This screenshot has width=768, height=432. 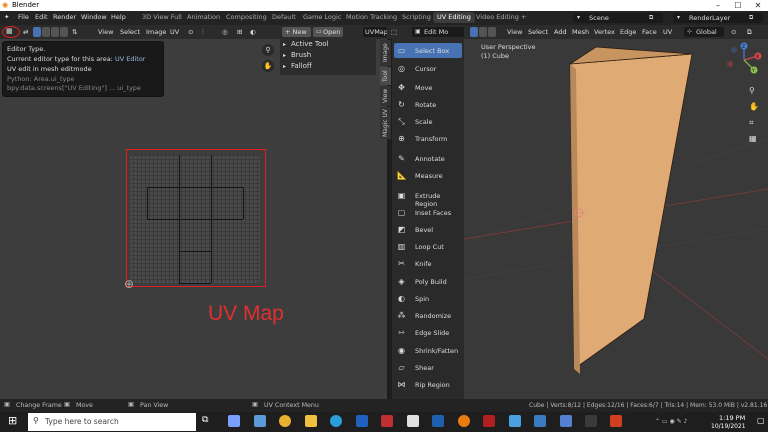 I want to click on notification-icon: ▢, so click(x=761, y=420).